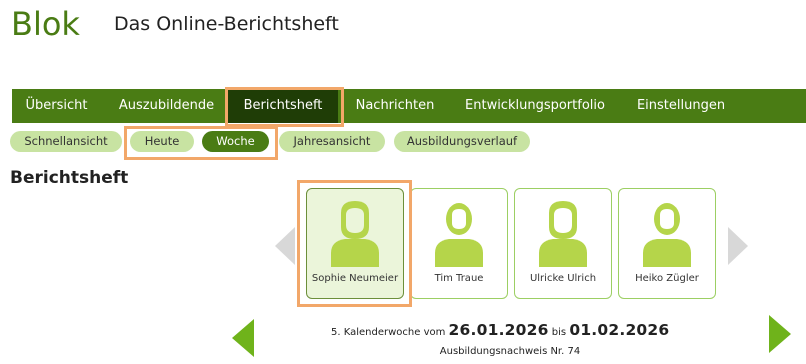 The image size is (806, 364). I want to click on blok-logo-text: Blok, so click(45, 24).